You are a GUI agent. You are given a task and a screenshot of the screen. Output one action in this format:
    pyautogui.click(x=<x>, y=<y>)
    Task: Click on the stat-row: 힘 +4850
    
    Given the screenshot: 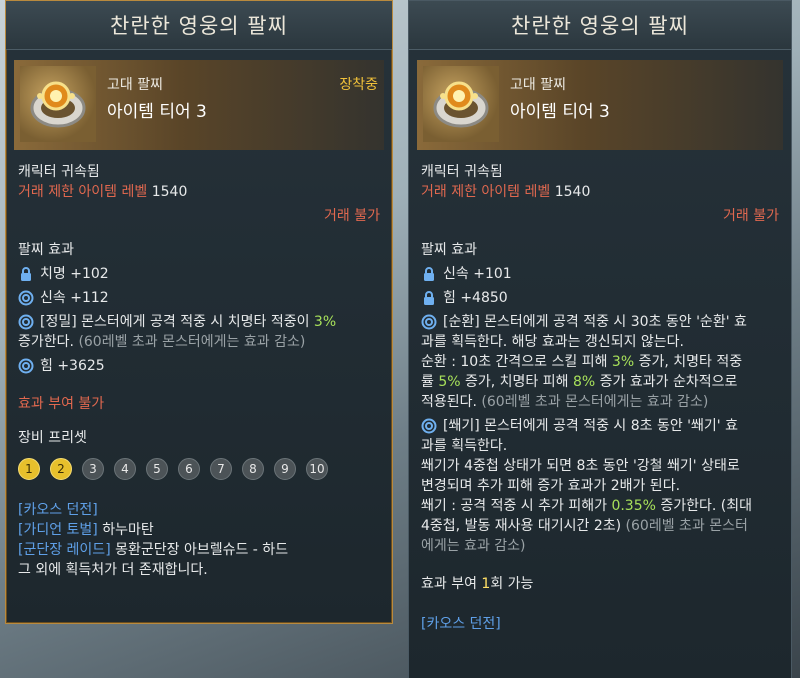 What is the action you would take?
    pyautogui.click(x=600, y=298)
    